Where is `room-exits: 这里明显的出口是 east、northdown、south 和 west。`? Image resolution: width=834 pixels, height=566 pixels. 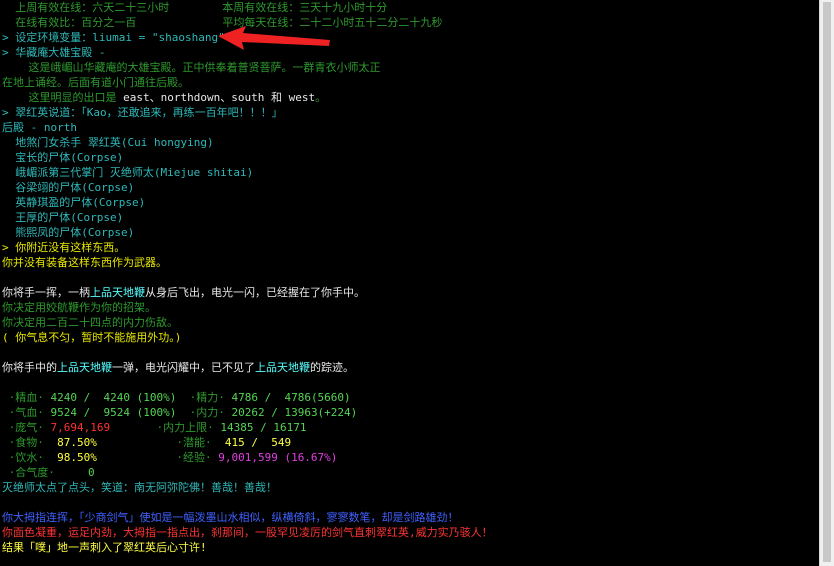
room-exits: 这里明显的出口是 east、northdown、south 和 west。 is located at coordinates (164, 97).